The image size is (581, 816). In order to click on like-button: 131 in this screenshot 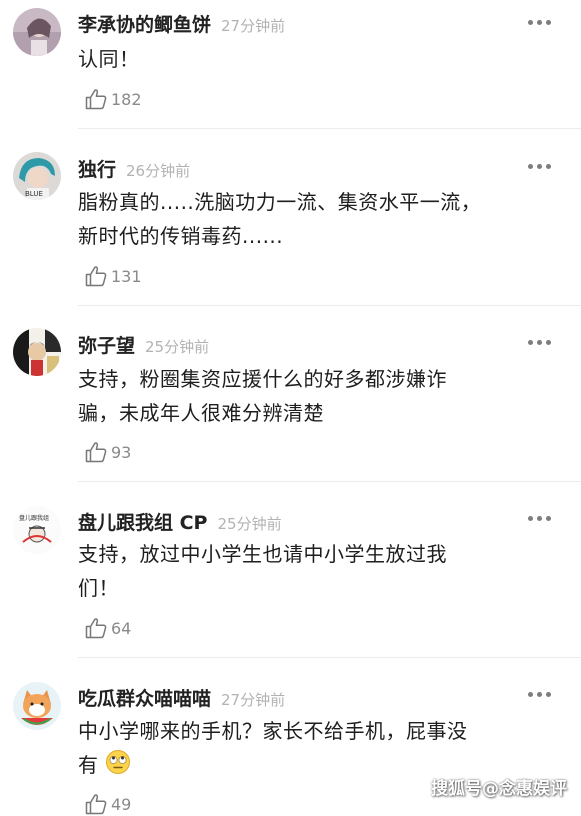, I will do `click(113, 276)`.